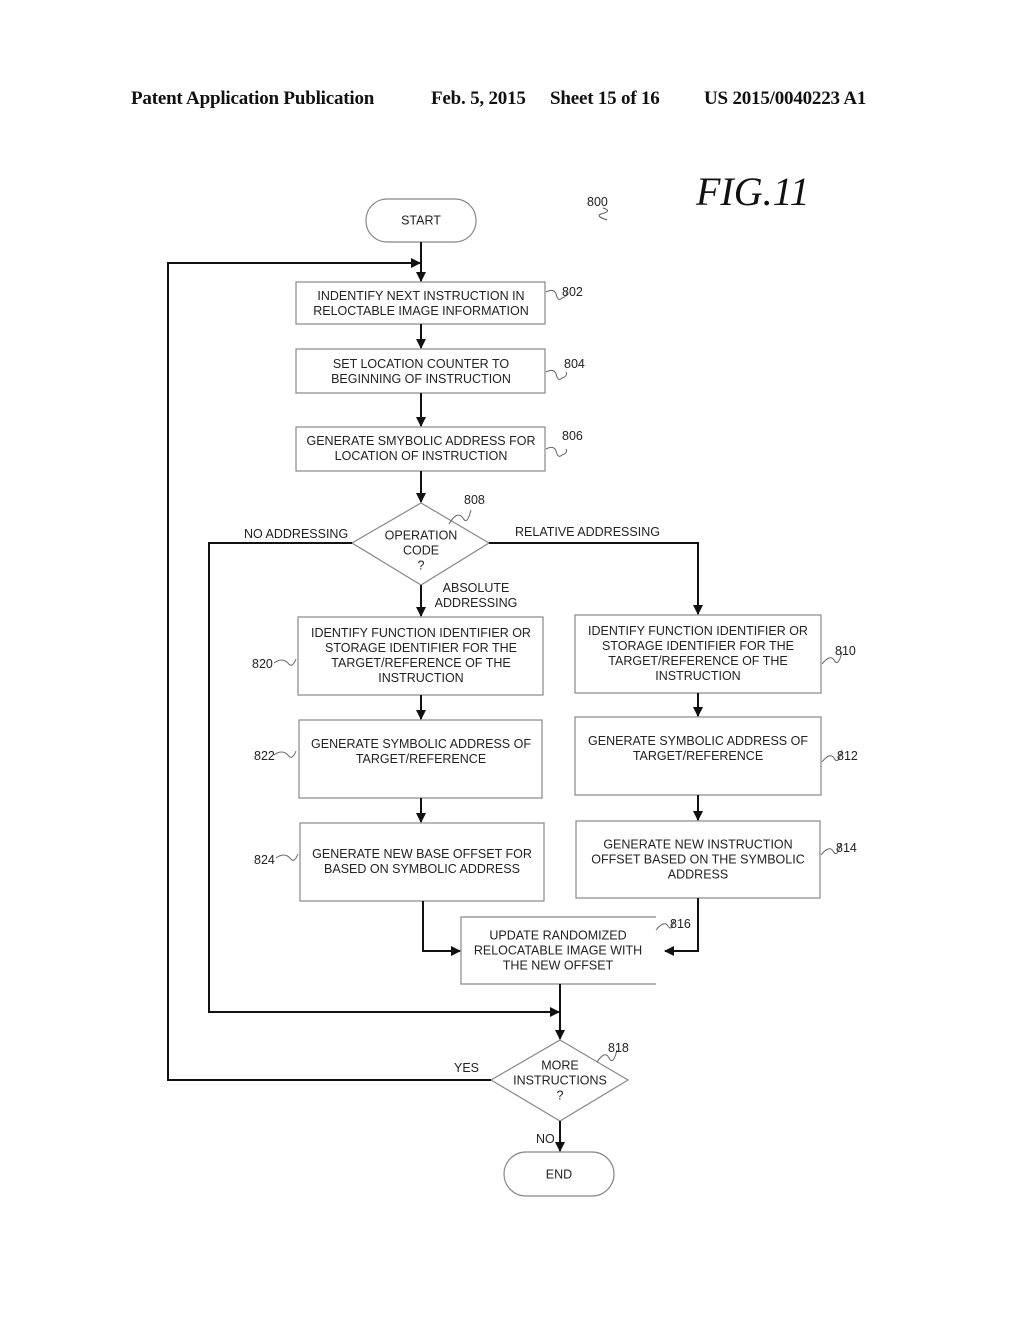 The width and height of the screenshot is (1024, 1320). Describe the element at coordinates (420, 296) in the screenshot. I see `n802-text-line: INDENTIFY NEXT INSTRUCTION IN` at that location.